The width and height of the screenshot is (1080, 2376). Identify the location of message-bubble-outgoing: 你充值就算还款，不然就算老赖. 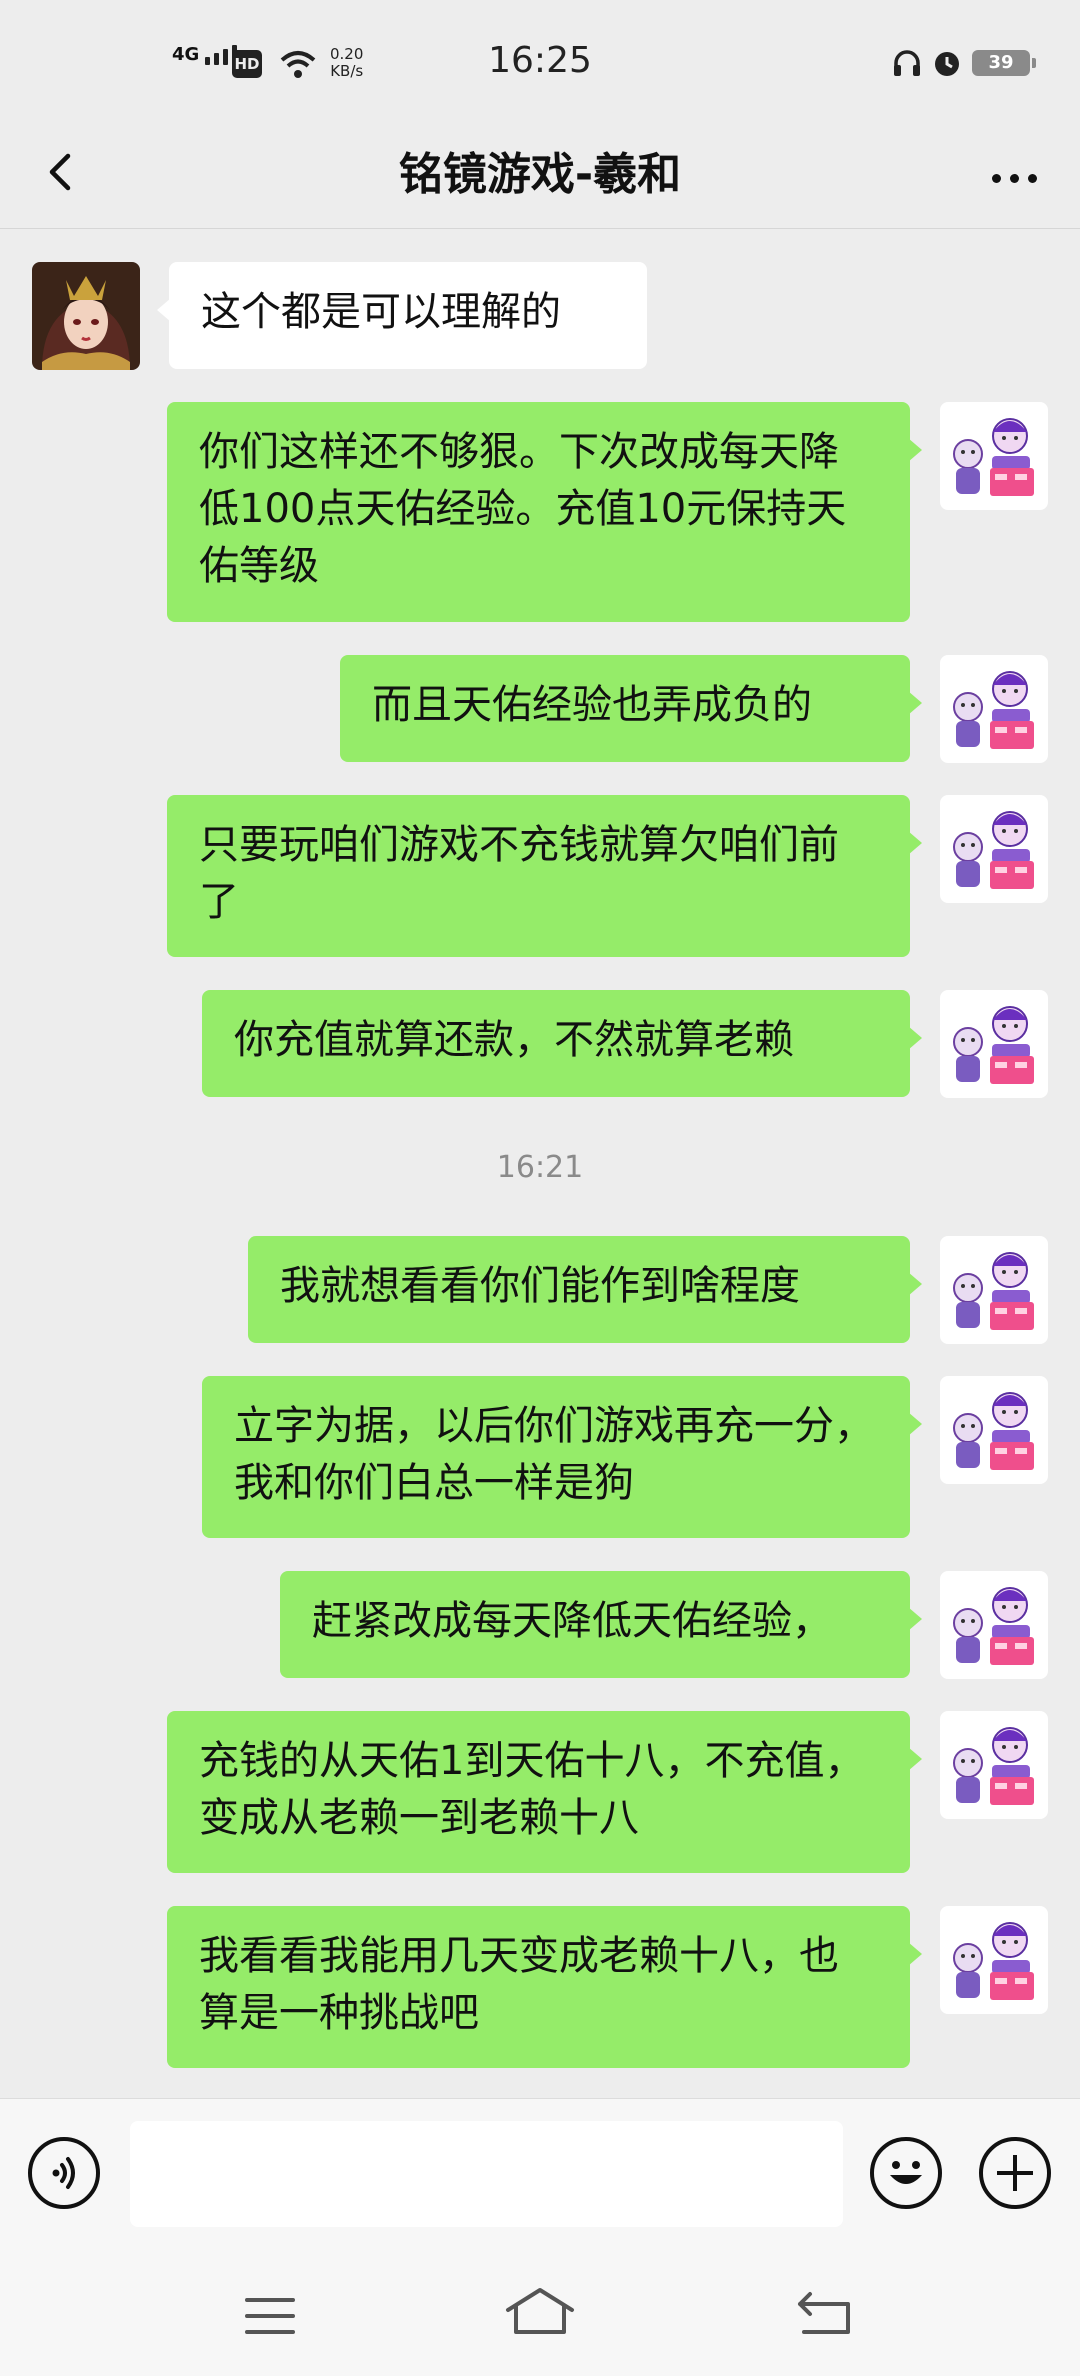
(562, 1043).